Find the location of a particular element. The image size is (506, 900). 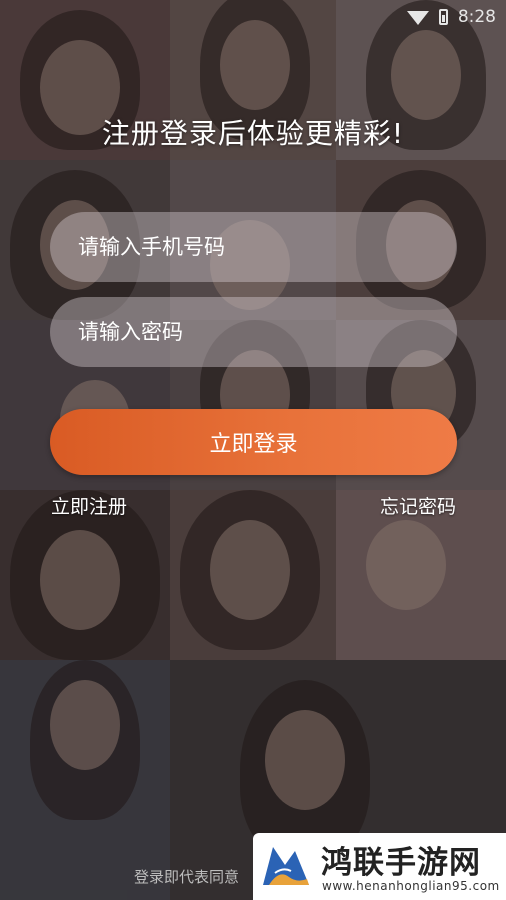

register-link: 立即注册 is located at coordinates (89, 505).